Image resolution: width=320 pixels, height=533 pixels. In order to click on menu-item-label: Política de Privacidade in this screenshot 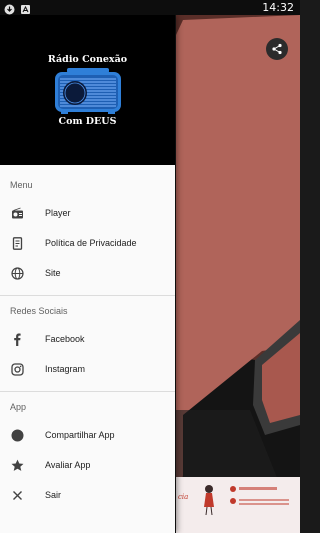, I will do `click(91, 243)`.